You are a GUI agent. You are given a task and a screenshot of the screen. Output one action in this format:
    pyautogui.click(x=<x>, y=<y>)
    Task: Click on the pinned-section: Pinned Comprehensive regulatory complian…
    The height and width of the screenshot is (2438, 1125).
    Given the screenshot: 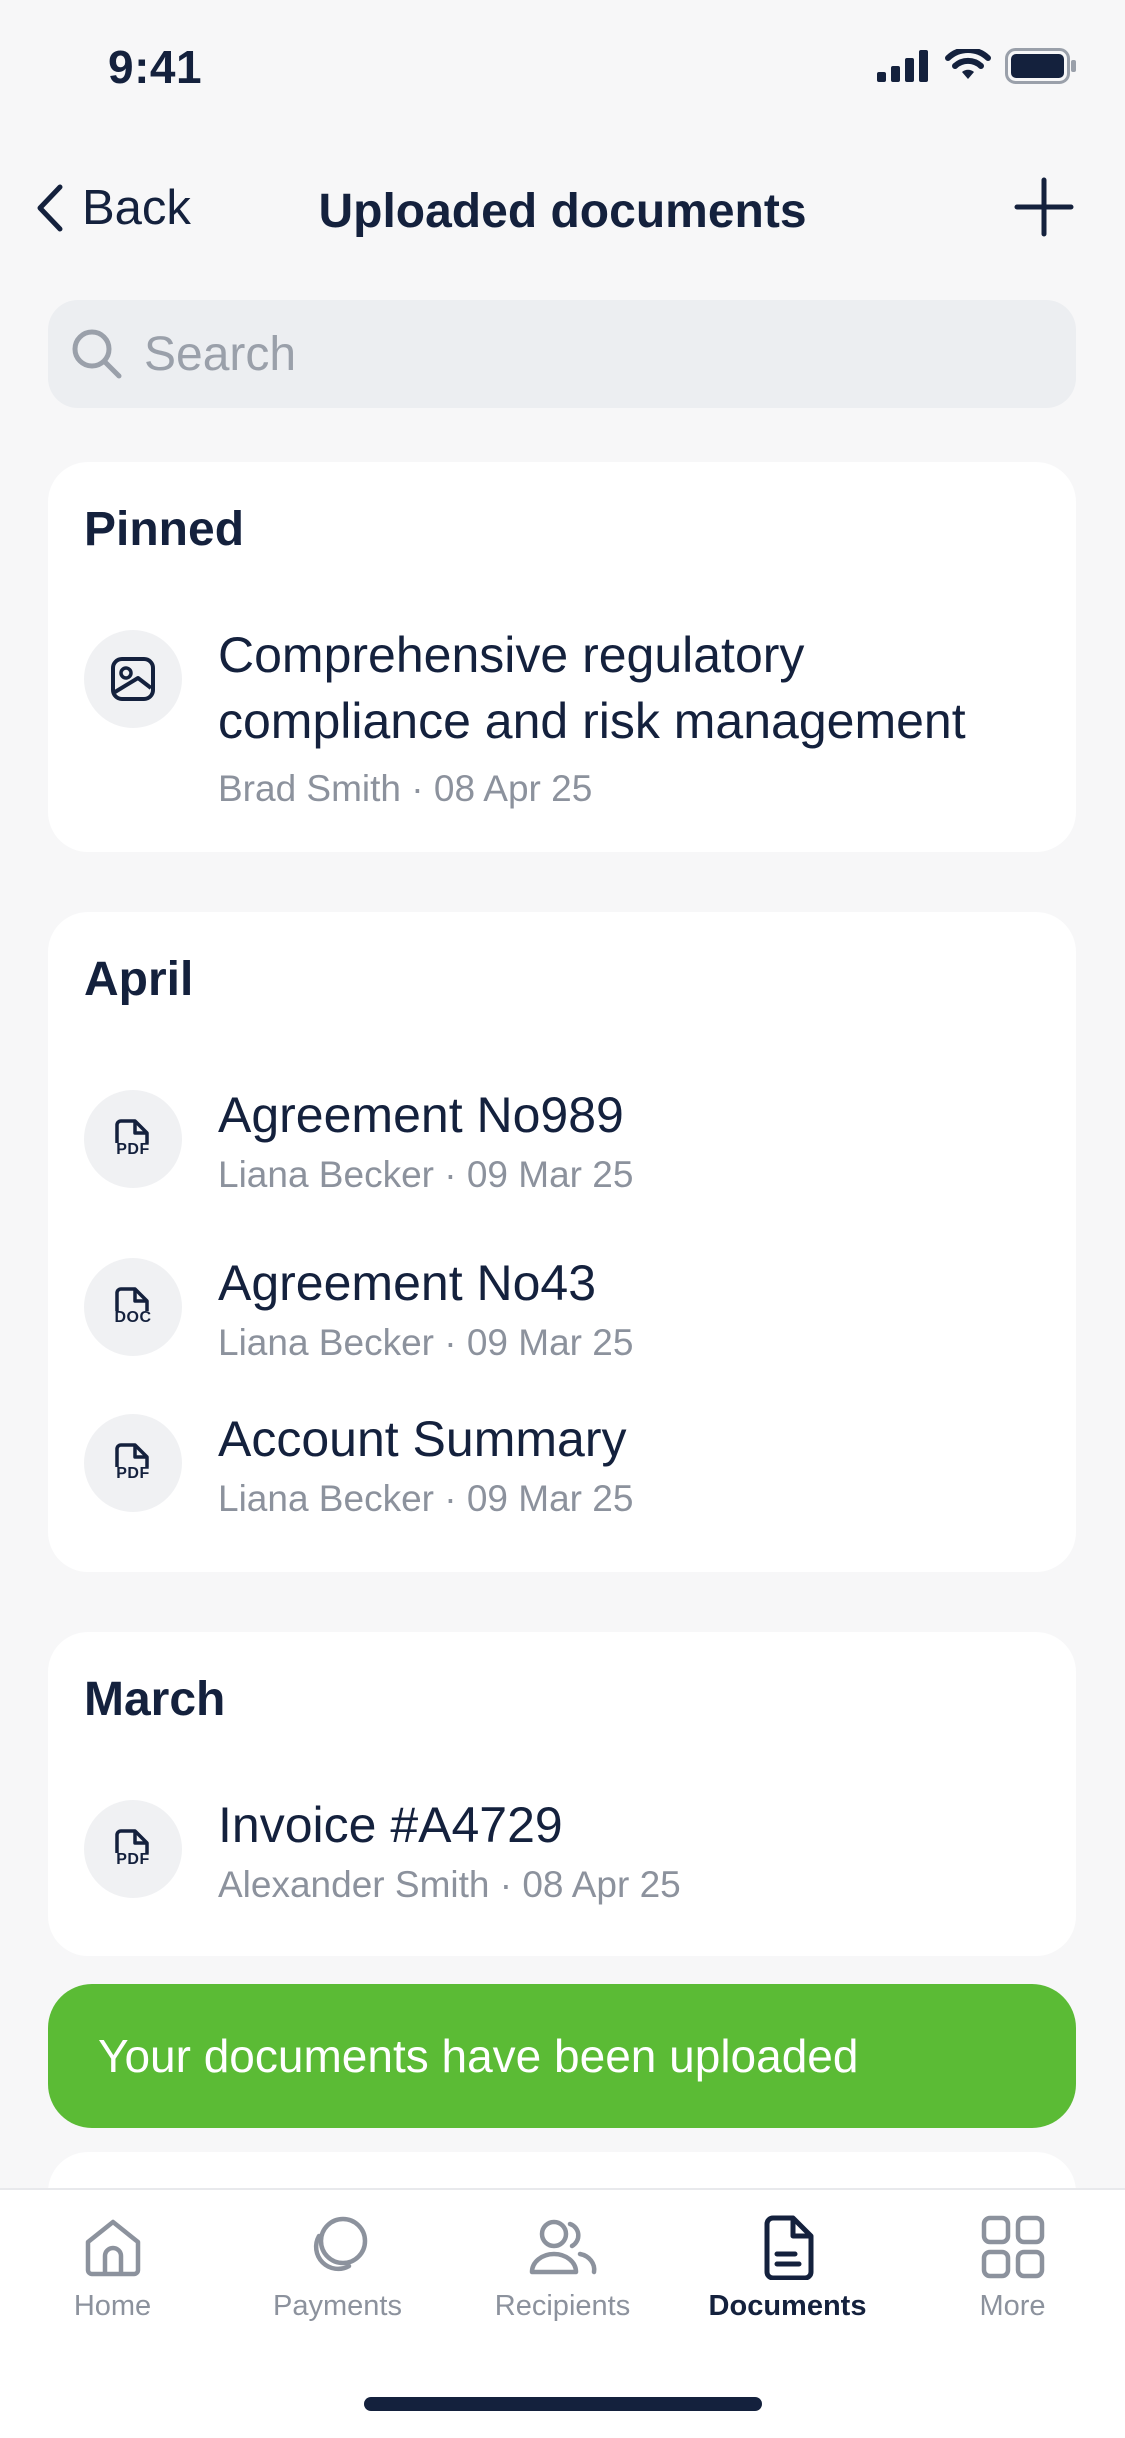 What is the action you would take?
    pyautogui.click(x=562, y=657)
    